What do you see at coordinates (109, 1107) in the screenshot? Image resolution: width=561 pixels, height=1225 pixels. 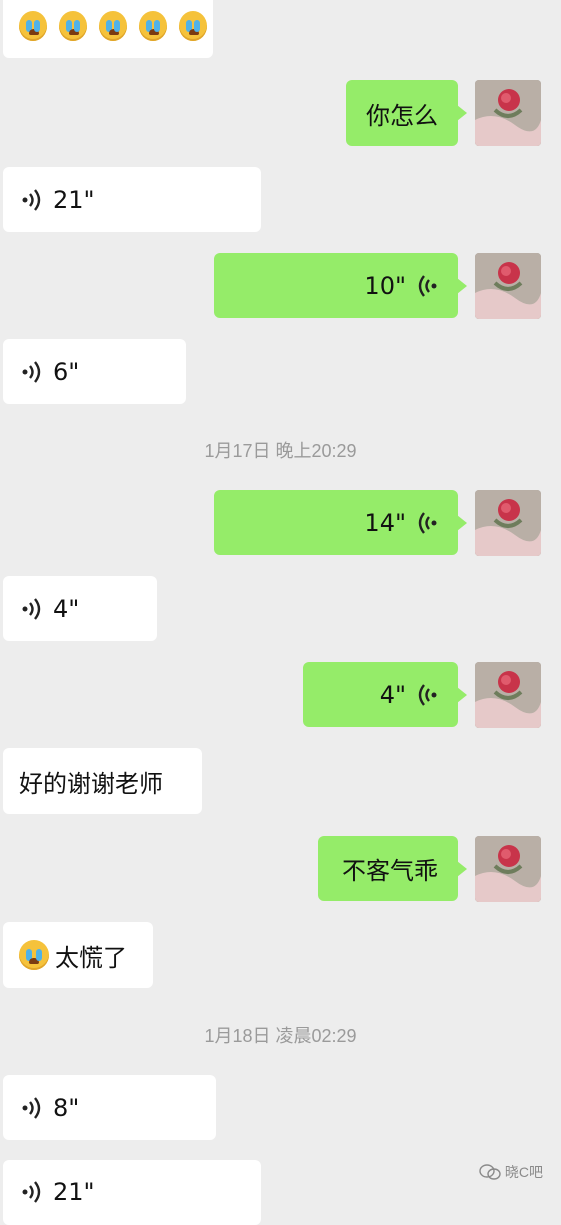 I see `voice-message-incoming: 8"` at bounding box center [109, 1107].